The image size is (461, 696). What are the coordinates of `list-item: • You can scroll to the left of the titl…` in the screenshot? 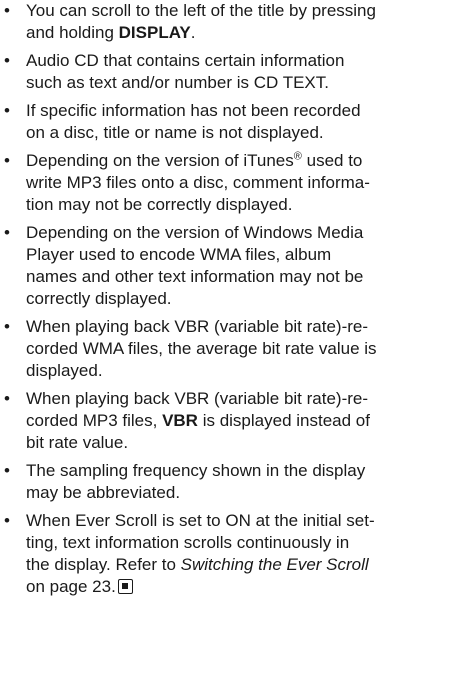 It's located at (230, 22).